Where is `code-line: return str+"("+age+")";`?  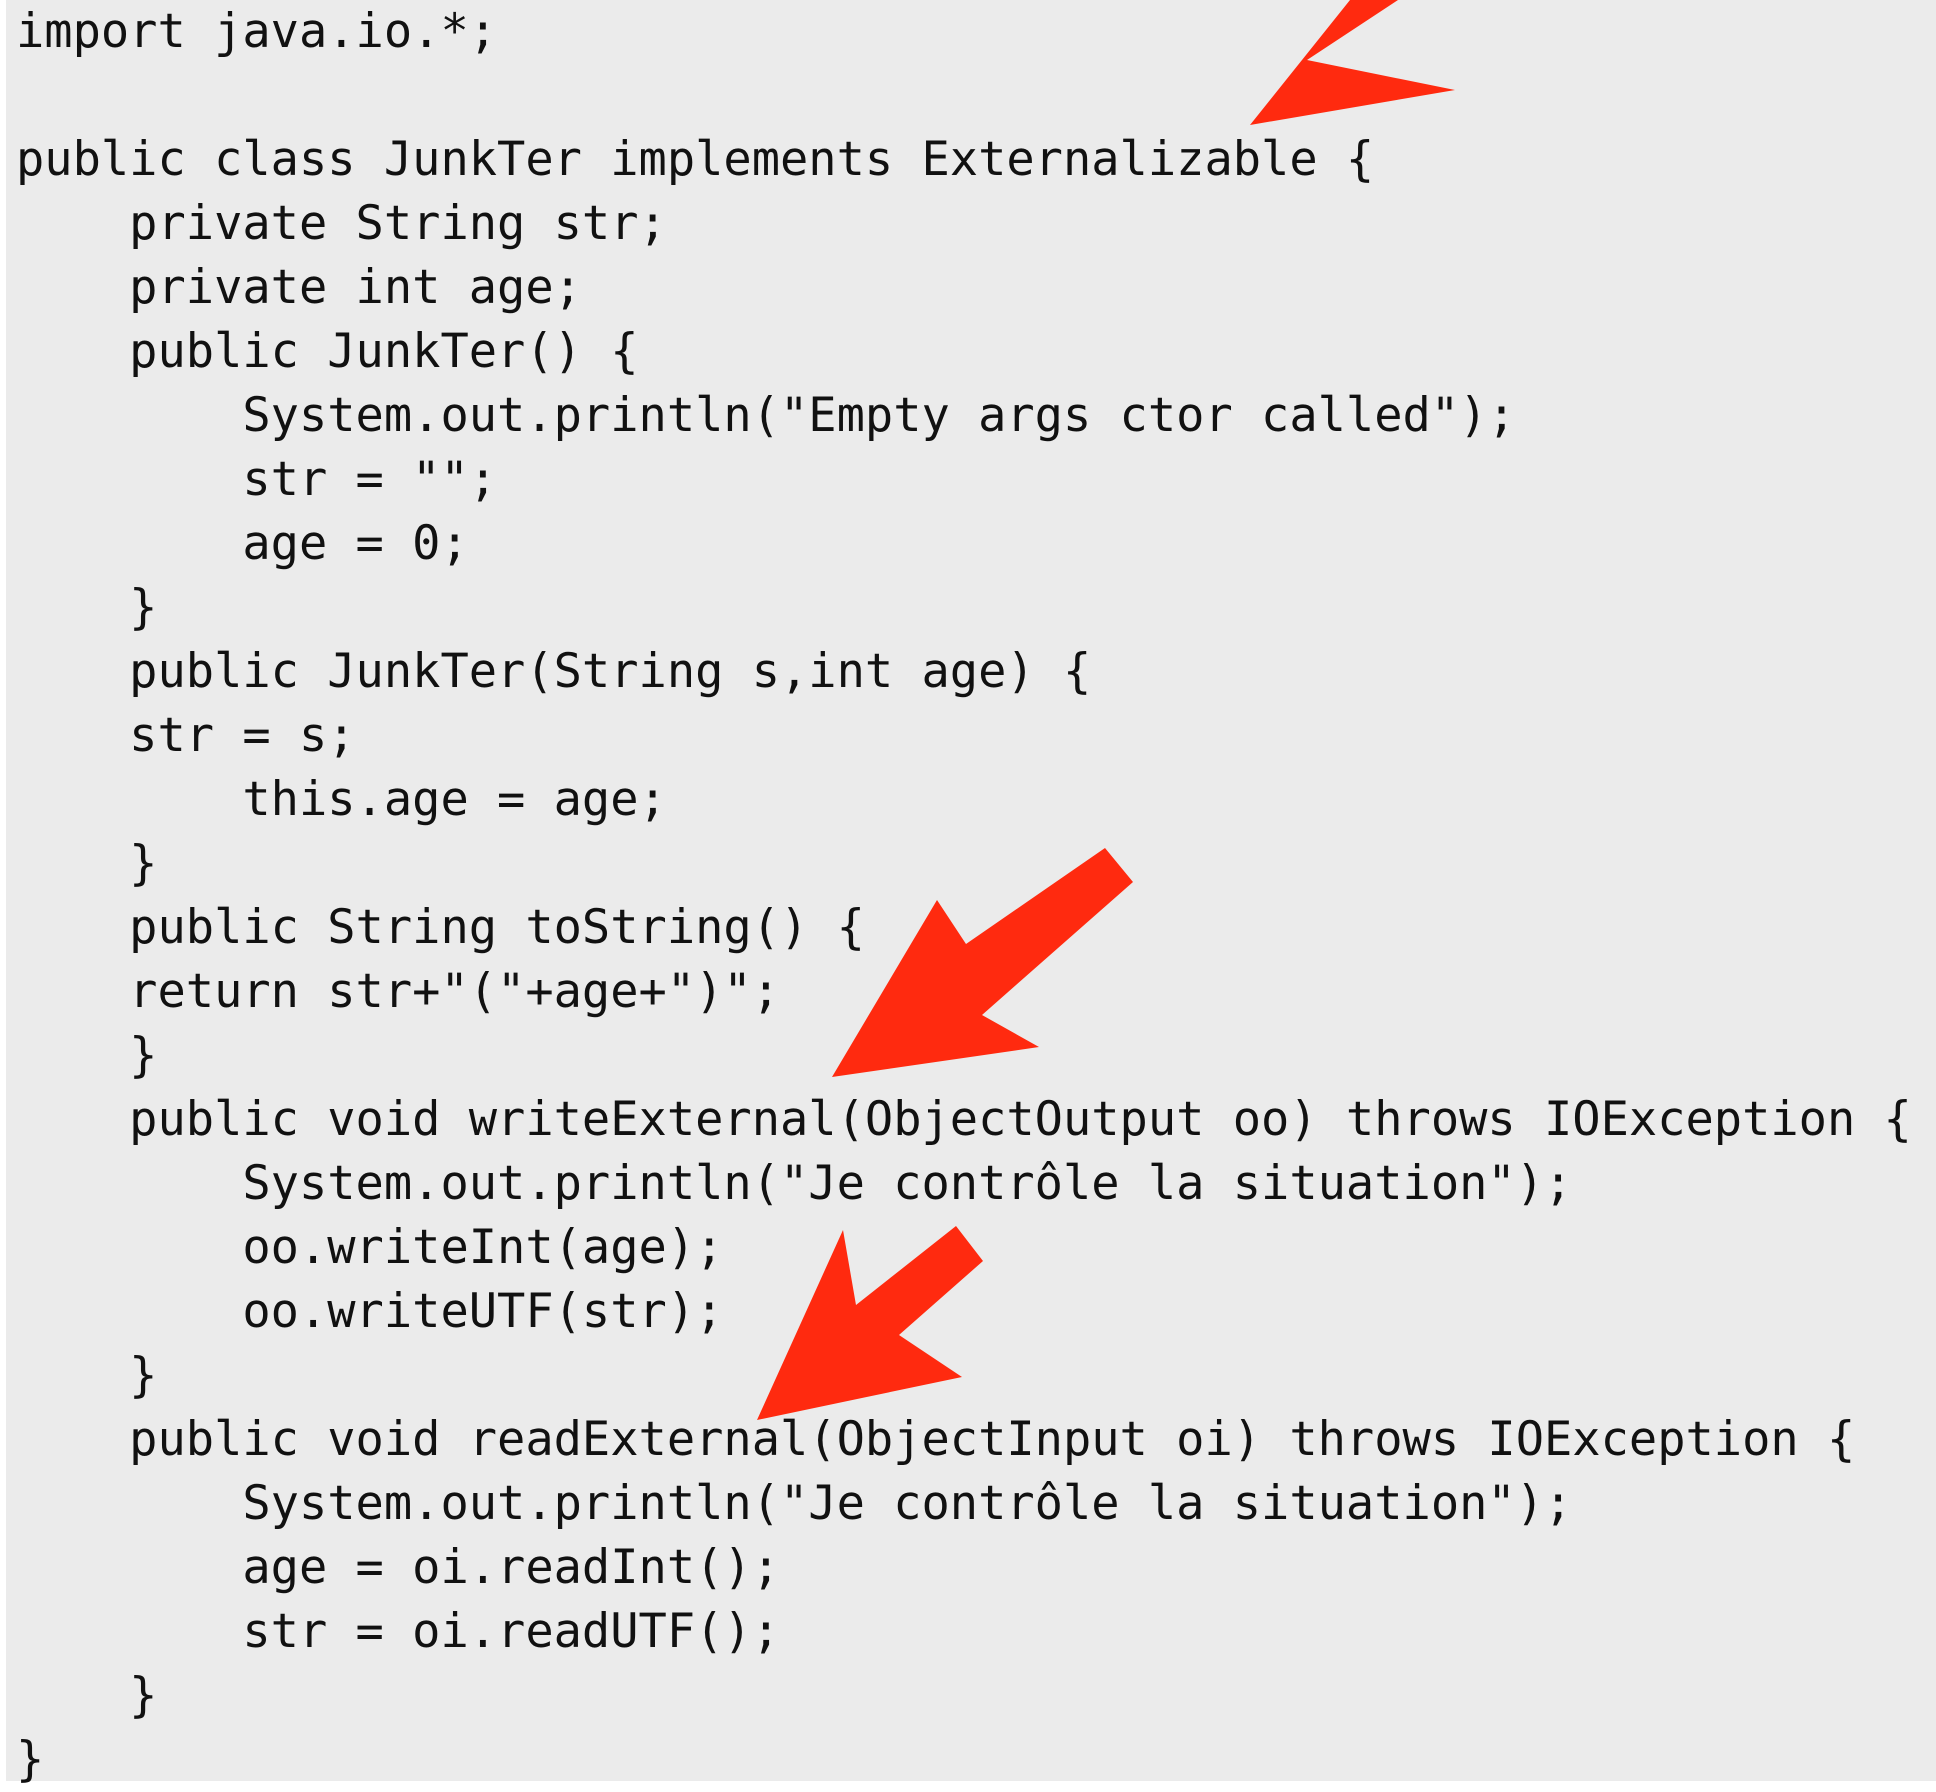
code-line: return str+"("+age+")"; is located at coordinates (398, 991).